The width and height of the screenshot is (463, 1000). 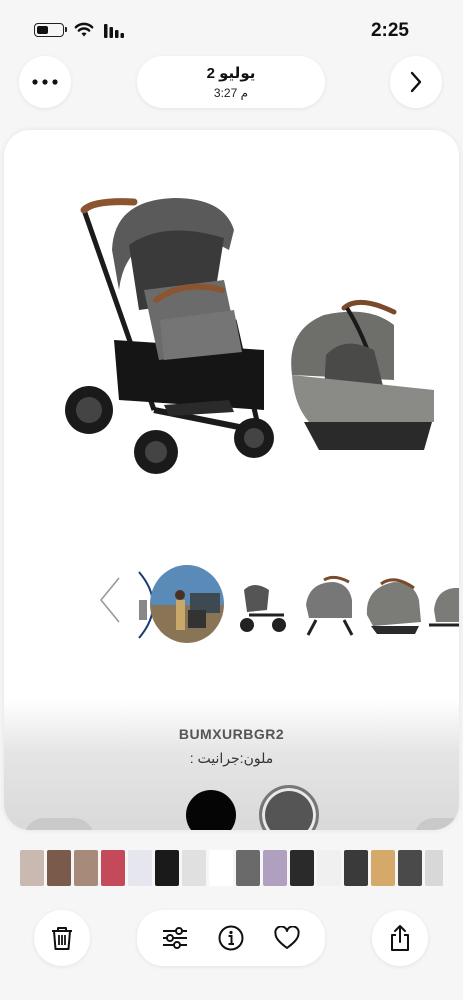 I want to click on color-label: ملون:جرانيت :, so click(x=231, y=758).